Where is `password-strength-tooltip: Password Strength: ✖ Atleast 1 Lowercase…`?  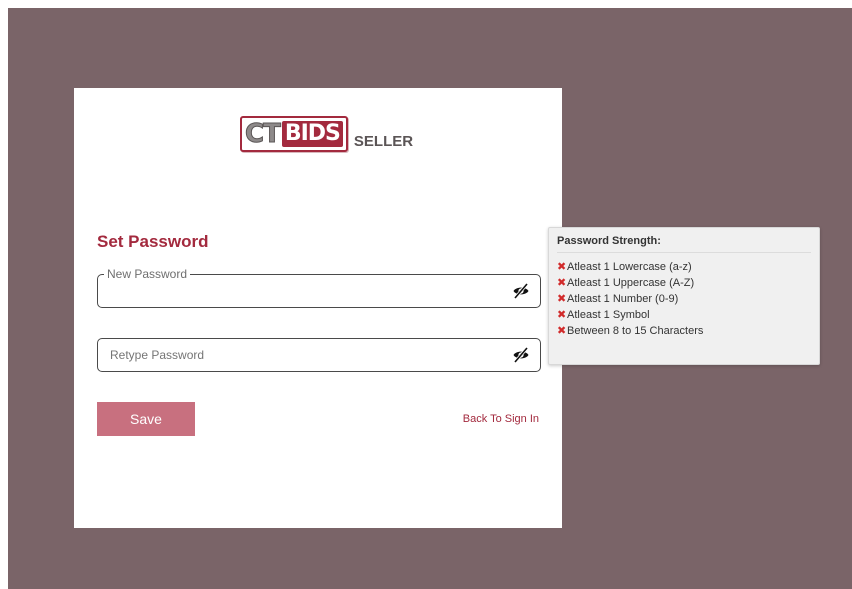 password-strength-tooltip: Password Strength: ✖ Atleast 1 Lowercase… is located at coordinates (684, 296).